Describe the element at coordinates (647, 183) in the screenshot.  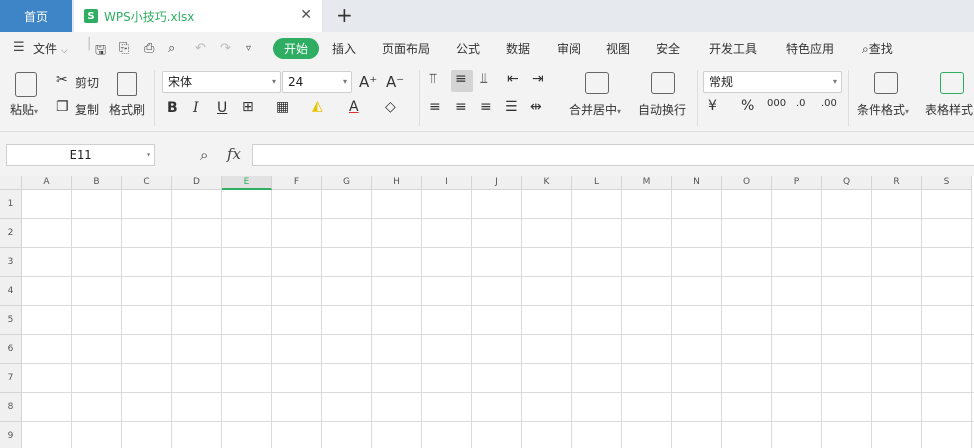
I see `column-header-m: M` at that location.